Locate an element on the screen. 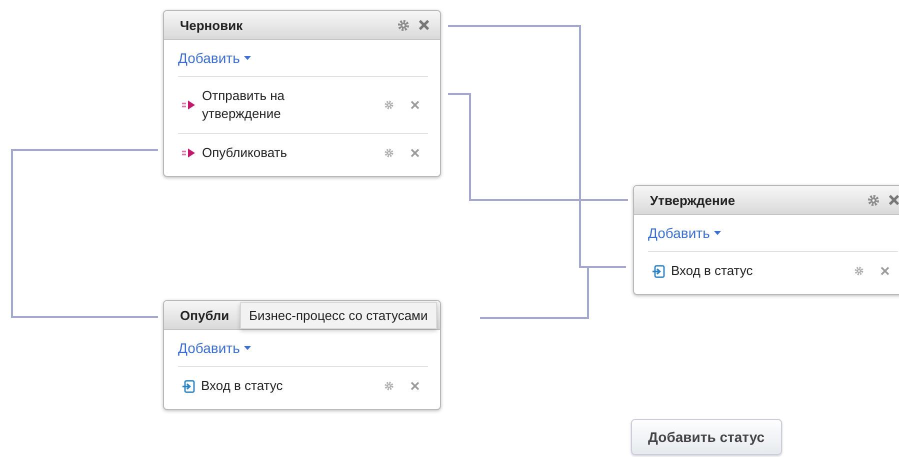  action-label: Опубликовать is located at coordinates (245, 153).